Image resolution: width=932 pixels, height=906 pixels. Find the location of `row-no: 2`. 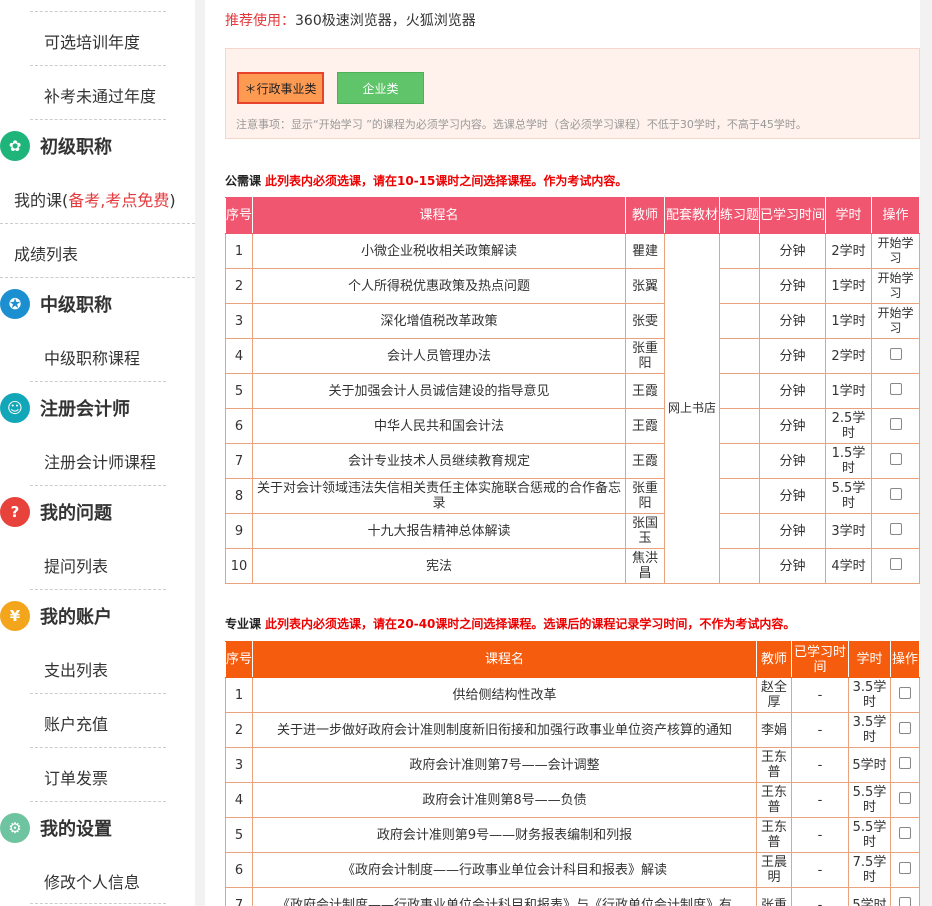

row-no: 2 is located at coordinates (239, 286).